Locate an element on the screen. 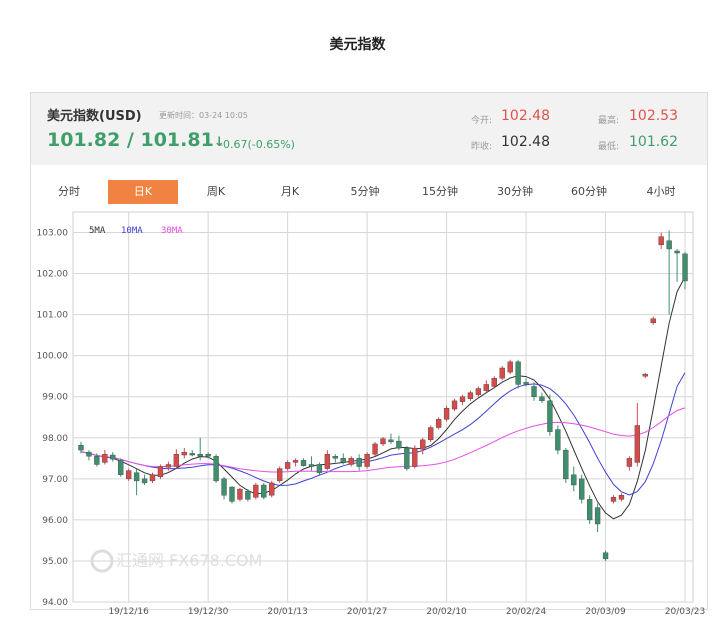 This screenshot has width=715, height=619. x-tick-label: 20/03/09 is located at coordinates (605, 612).